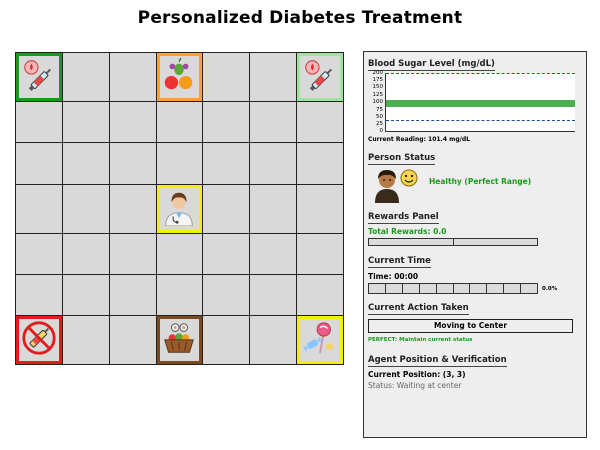 This screenshot has width=600, height=450. Describe the element at coordinates (407, 231) in the screenshot. I see `total-rewards: Total Rewards: 0.0` at that location.